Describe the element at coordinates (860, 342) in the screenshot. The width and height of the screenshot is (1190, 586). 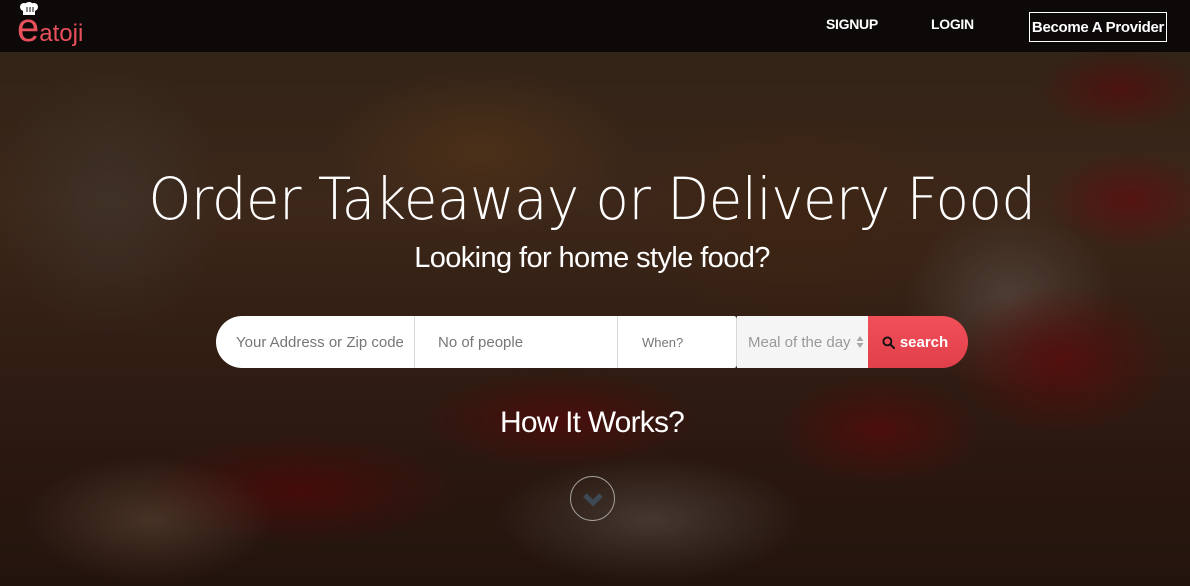
I see `select-arrows-icon` at that location.